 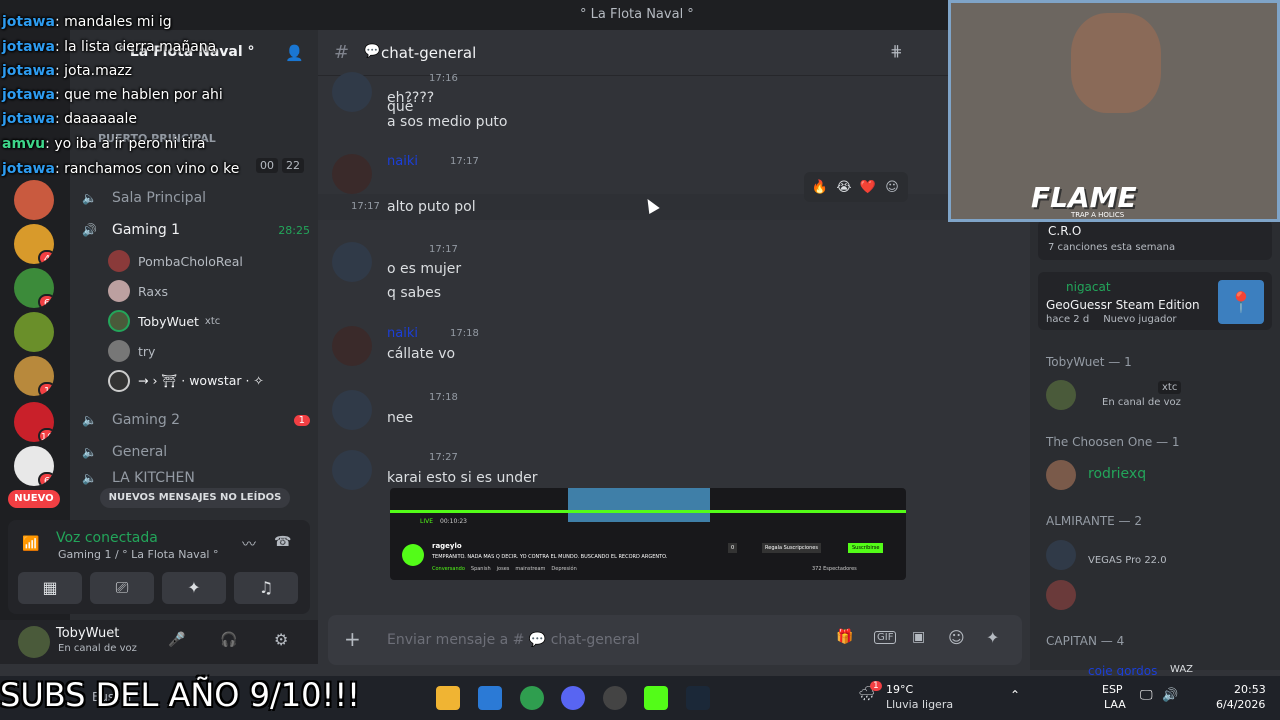 I want to click on server-icon: 16, so click(x=34, y=422).